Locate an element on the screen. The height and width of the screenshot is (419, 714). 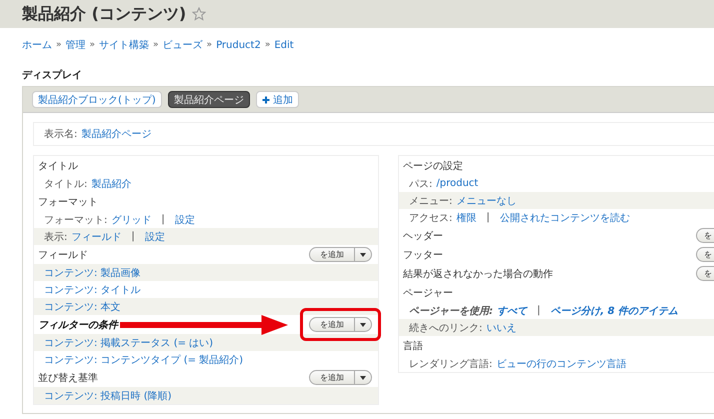
display-tab: 製品紹介ページ is located at coordinates (209, 99).